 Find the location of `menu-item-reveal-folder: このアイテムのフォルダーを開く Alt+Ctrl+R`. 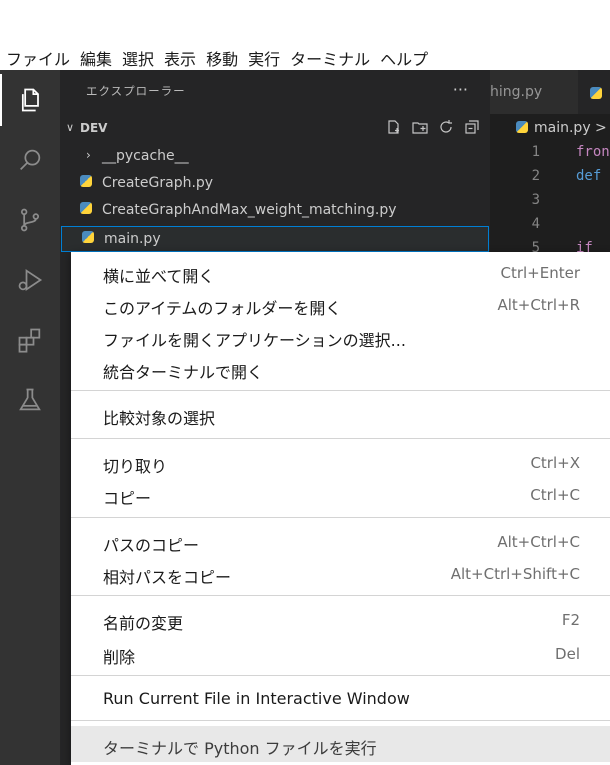

menu-item-reveal-folder: このアイテムのフォルダーを開く Alt+Ctrl+R is located at coordinates (340, 304).